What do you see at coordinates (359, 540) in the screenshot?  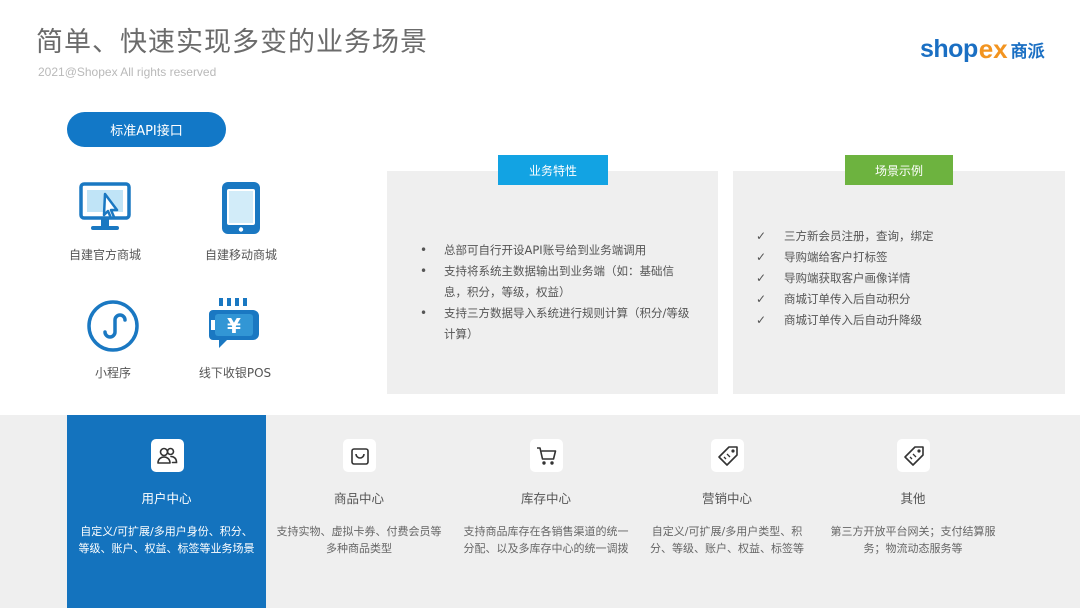 I see `center-description: 支持实物、虚拟卡券、付费会员等多种商品类型` at bounding box center [359, 540].